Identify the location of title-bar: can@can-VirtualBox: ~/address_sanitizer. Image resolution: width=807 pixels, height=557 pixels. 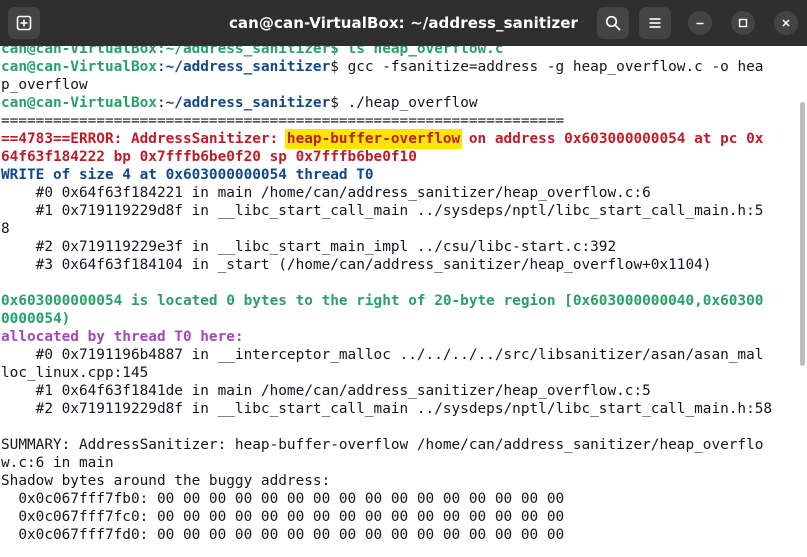
(403, 23).